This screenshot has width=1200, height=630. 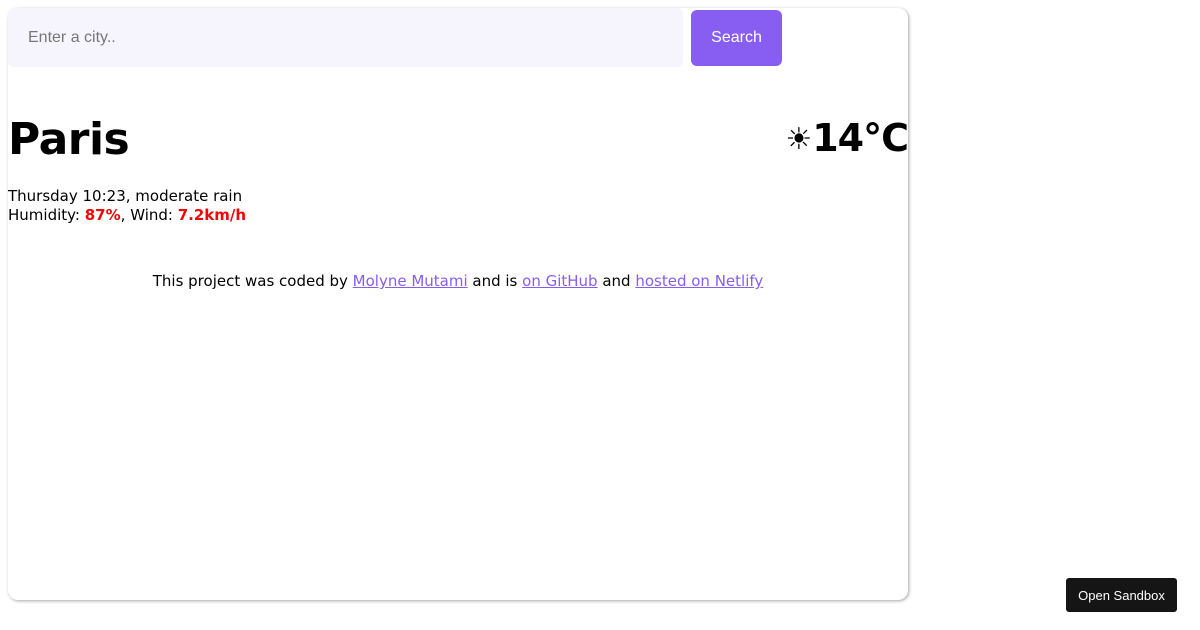 I want to click on github-link: on GitHub, so click(x=559, y=281).